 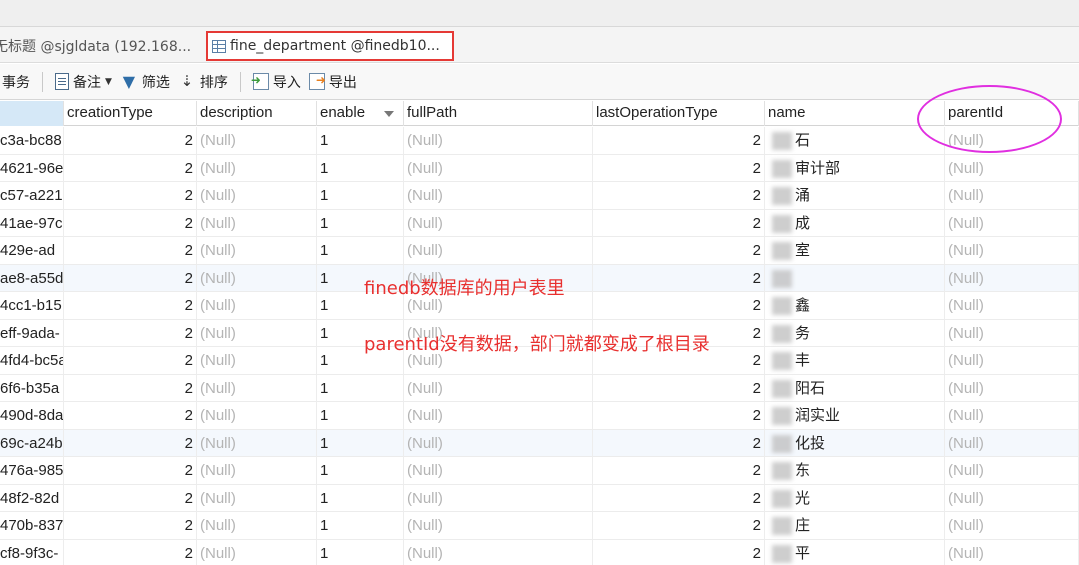 I want to click on table-row: 41ae-97c 2 (Null) 1 (Null) 2 成 (Null), so click(x=539, y=223).